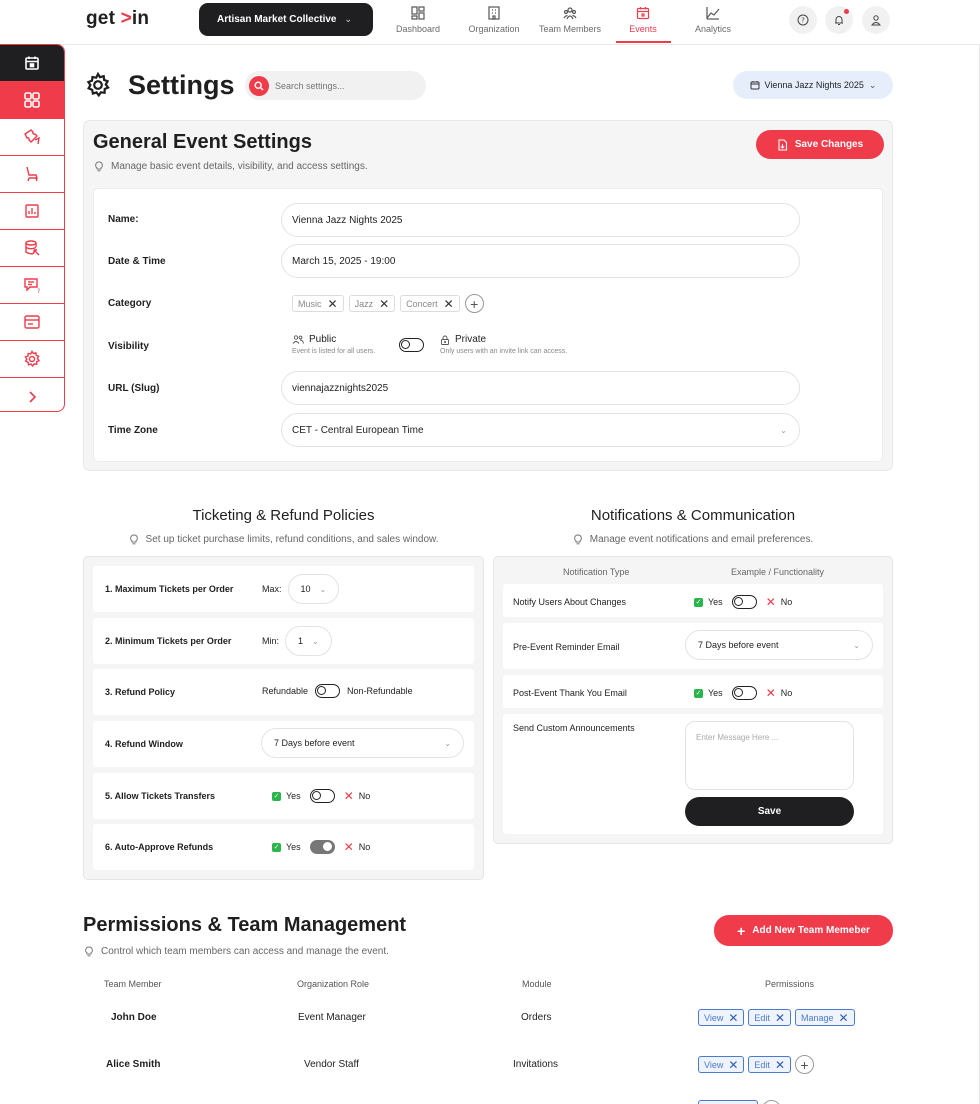 The width and height of the screenshot is (980, 1104). What do you see at coordinates (123, 219) in the screenshot?
I see `name-label: Name:` at bounding box center [123, 219].